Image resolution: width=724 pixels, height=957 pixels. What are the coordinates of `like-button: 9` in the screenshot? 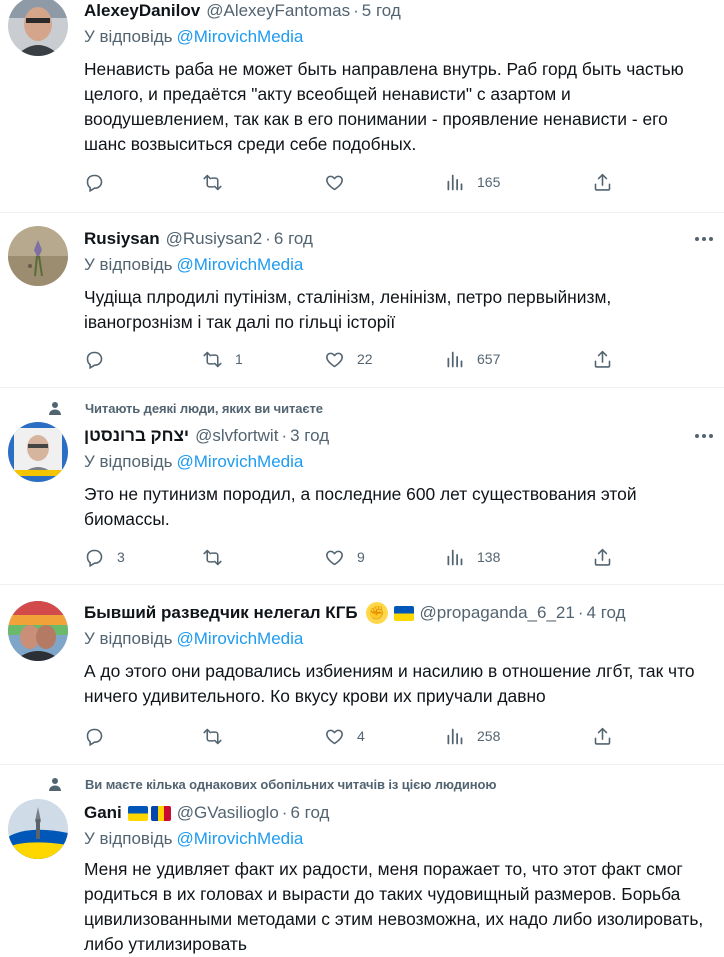 It's located at (344, 557).